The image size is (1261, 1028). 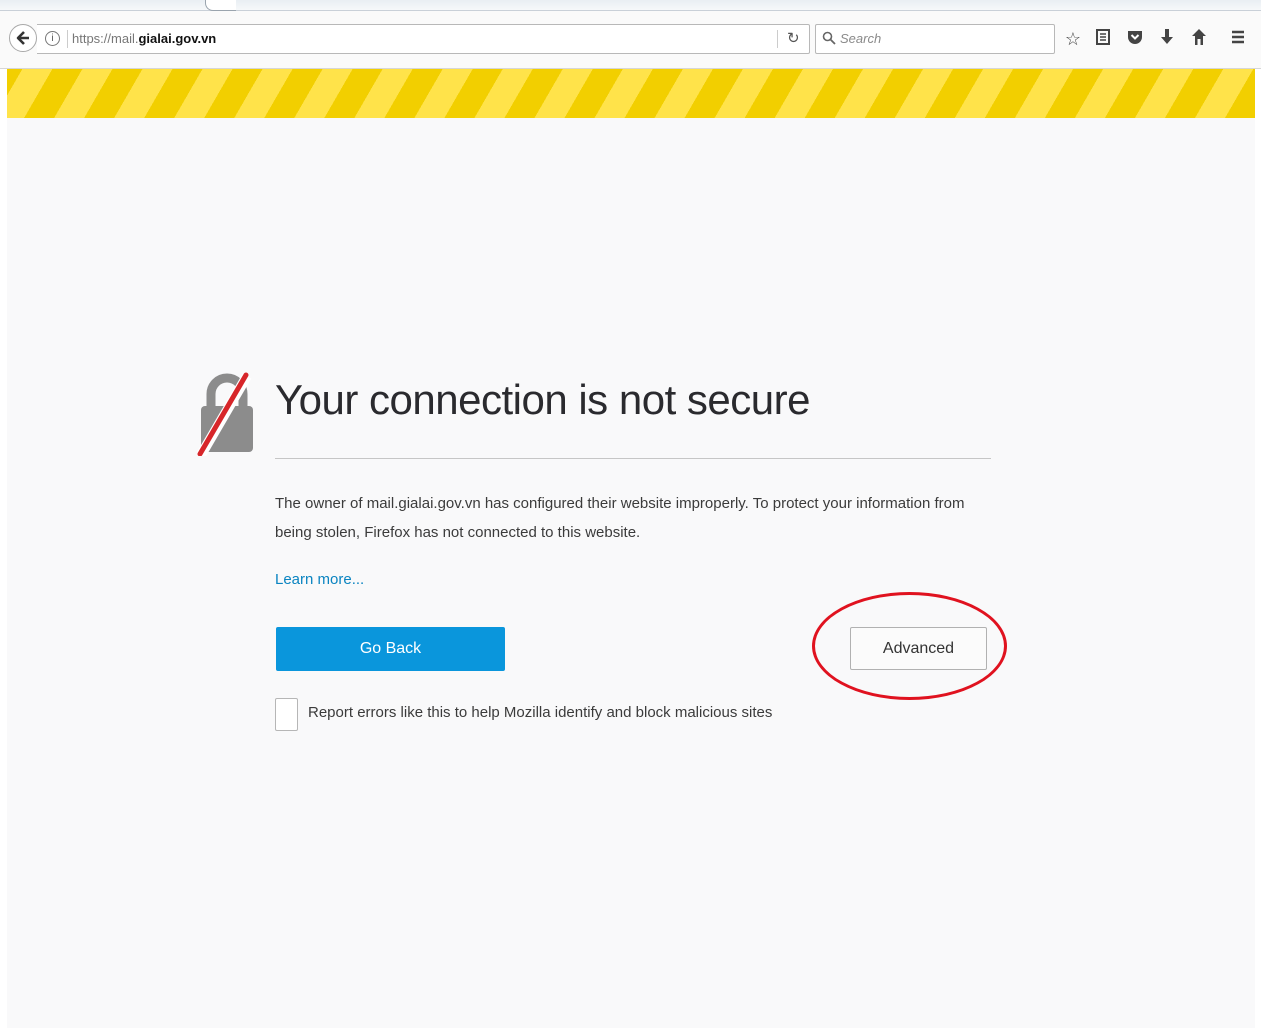 I want to click on bookmark-star-icon: ☆, so click(x=1073, y=39).